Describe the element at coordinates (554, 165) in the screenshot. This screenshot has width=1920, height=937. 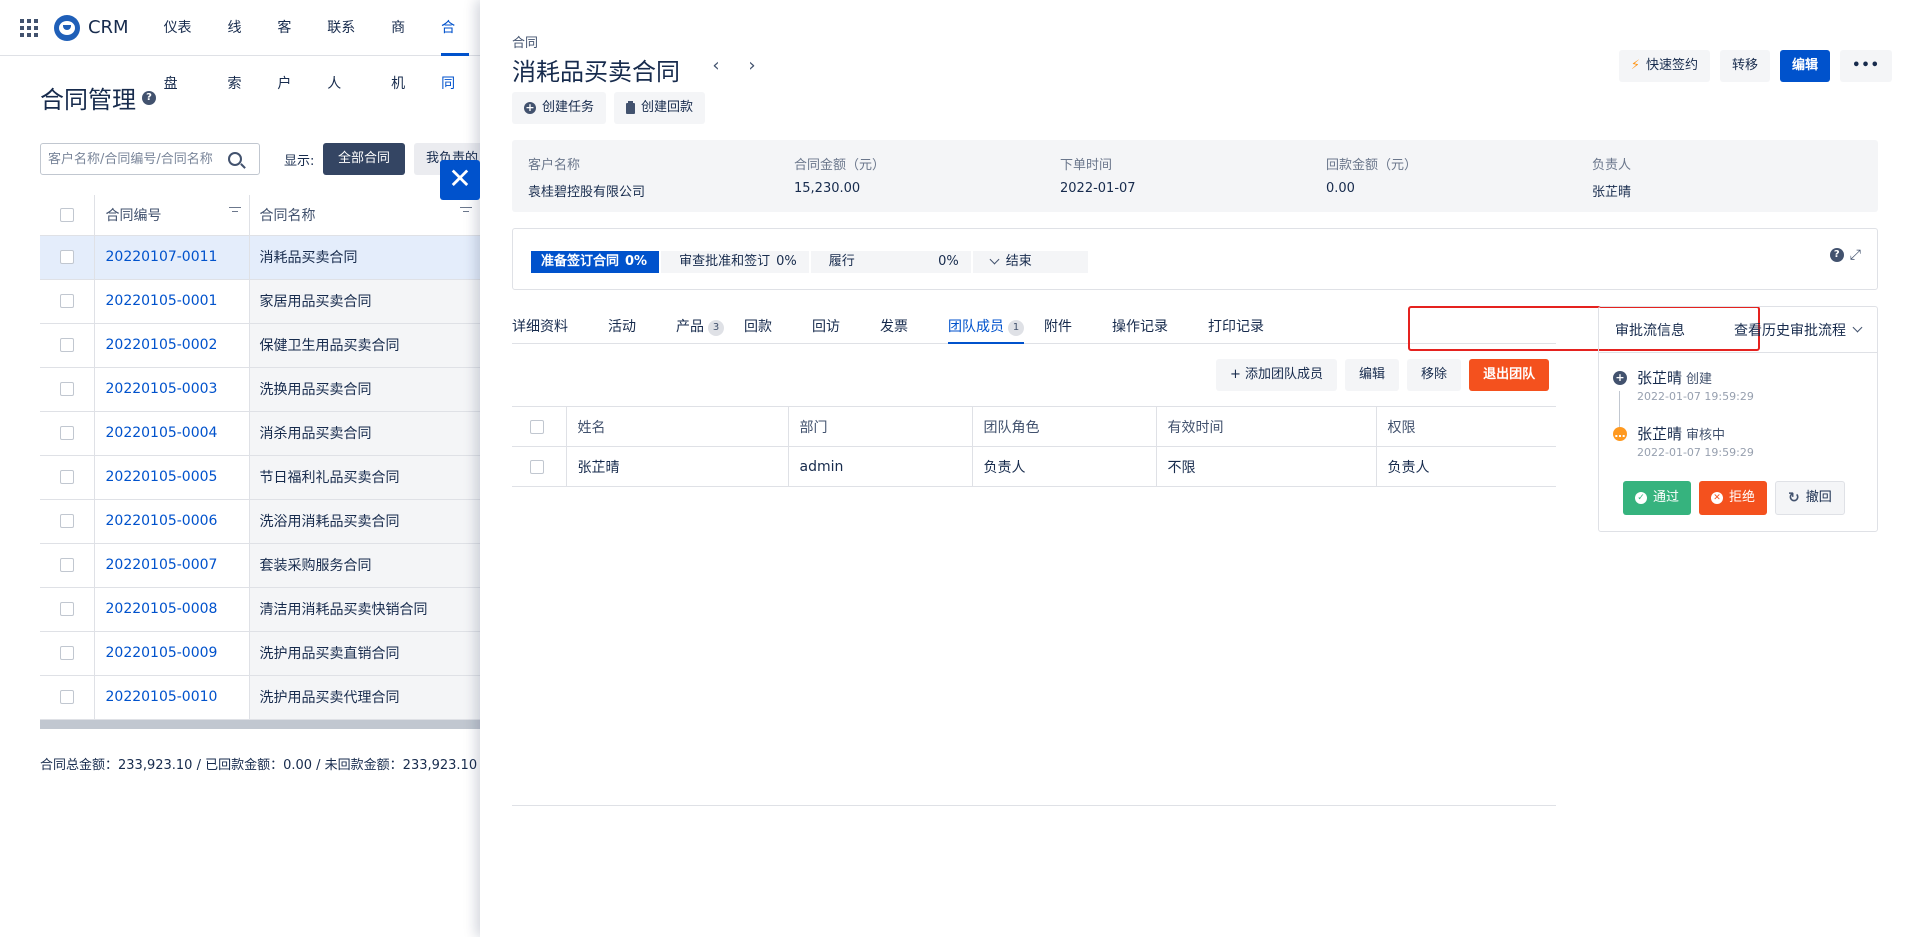
I see `summary-label: 客户名称` at that location.